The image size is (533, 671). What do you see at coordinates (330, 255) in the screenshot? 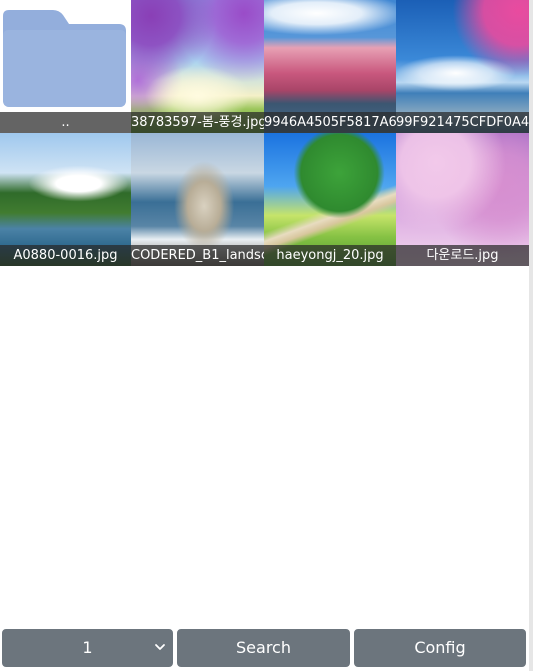
I see `tile-label: haeyongj_20.jpg` at bounding box center [330, 255].